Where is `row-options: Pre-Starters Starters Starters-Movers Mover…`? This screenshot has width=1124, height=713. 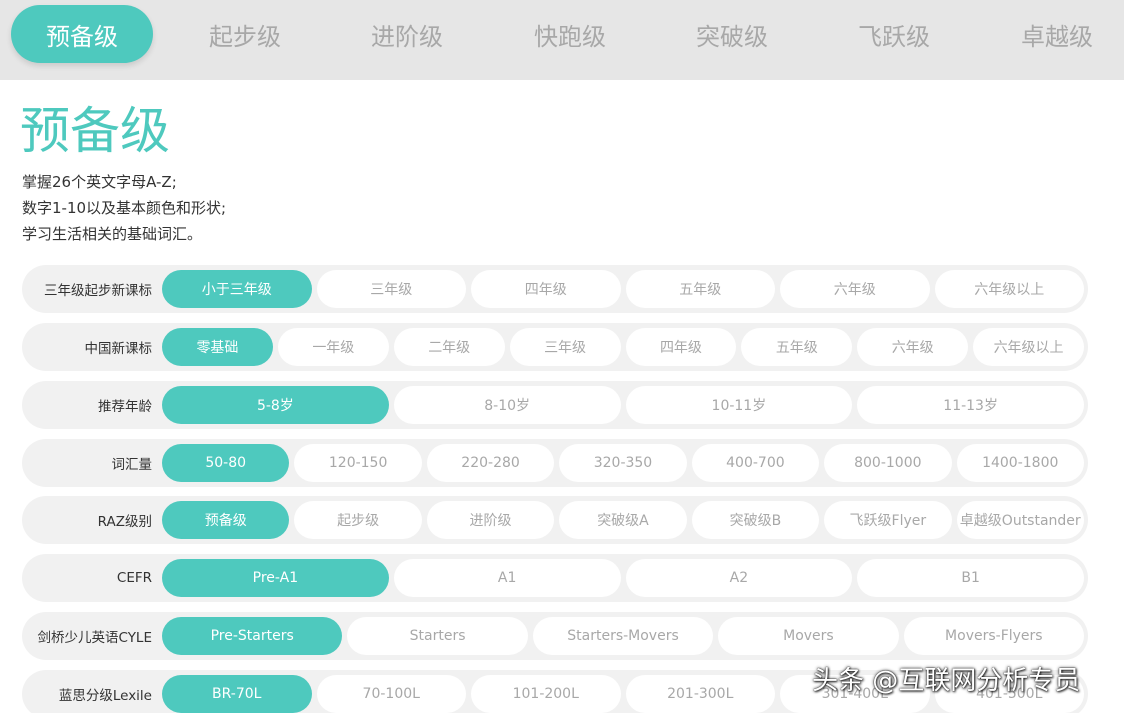 row-options: Pre-Starters Starters Starters-Movers Mover… is located at coordinates (623, 636).